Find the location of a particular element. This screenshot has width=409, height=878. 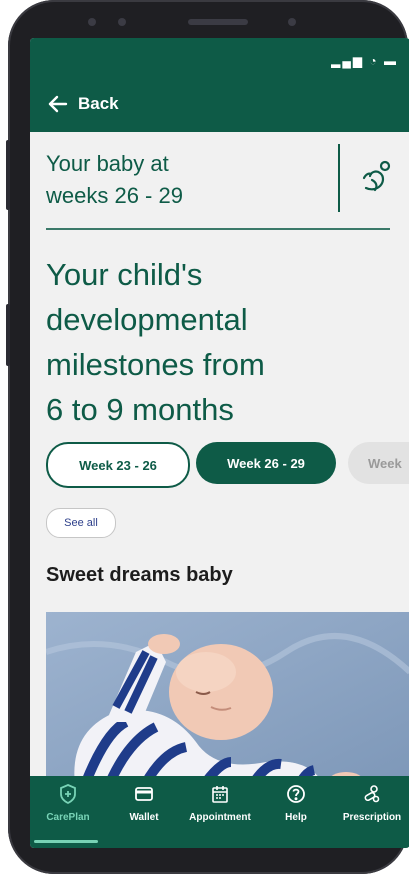

wallet-card-icon is located at coordinates (144, 794).